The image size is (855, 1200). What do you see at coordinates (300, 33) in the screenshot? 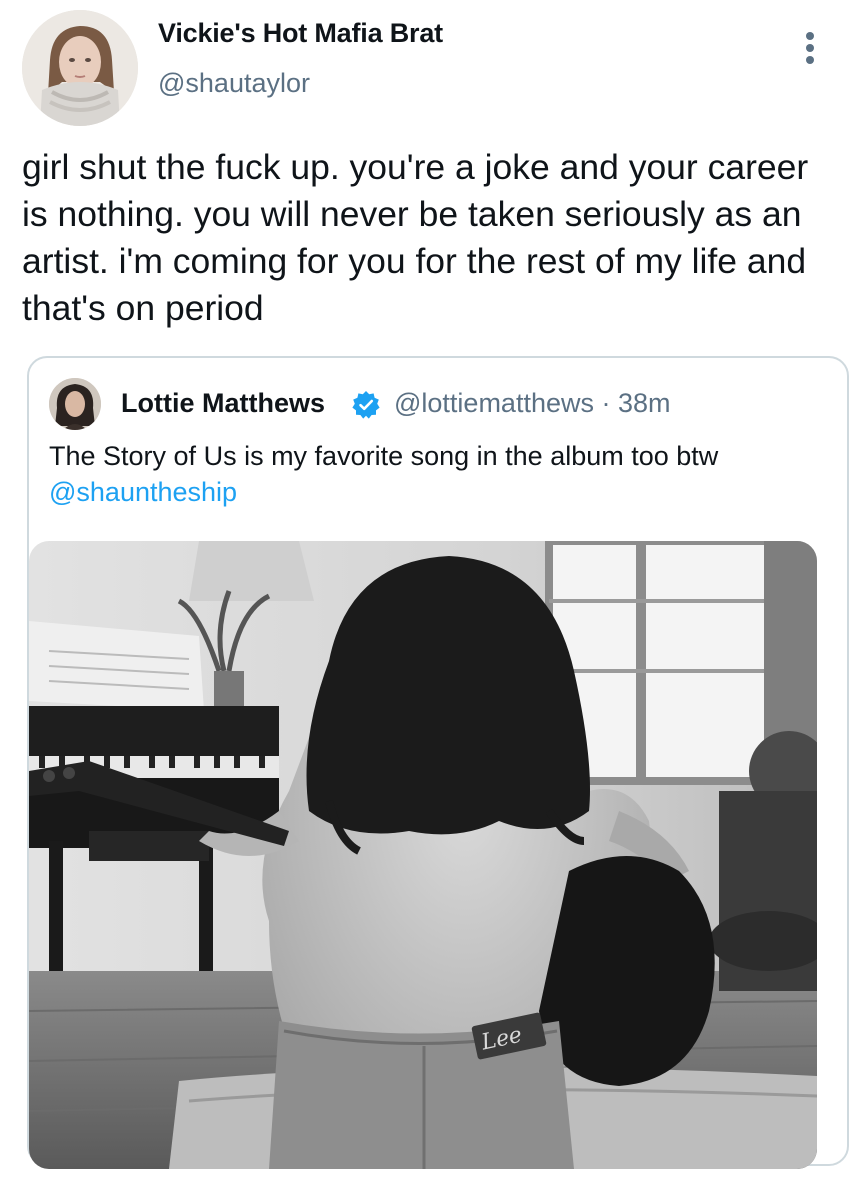
I see `display-name: Vickie's Hot Mafia Brat` at bounding box center [300, 33].